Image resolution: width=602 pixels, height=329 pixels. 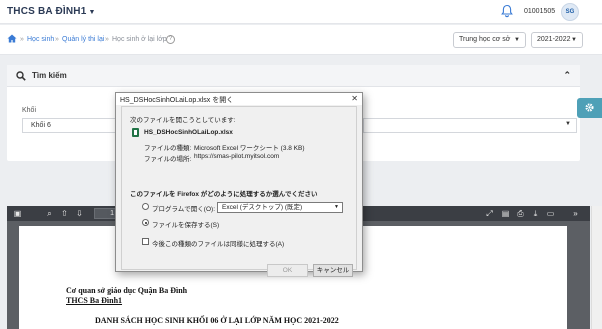 What do you see at coordinates (188, 132) in the screenshot?
I see `file-name: HS_DSHocSinhOLaiLop.xlsx` at bounding box center [188, 132].